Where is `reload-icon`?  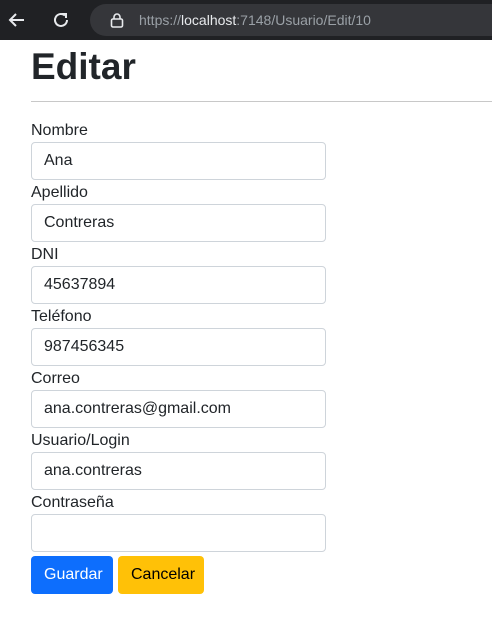 reload-icon is located at coordinates (61, 20).